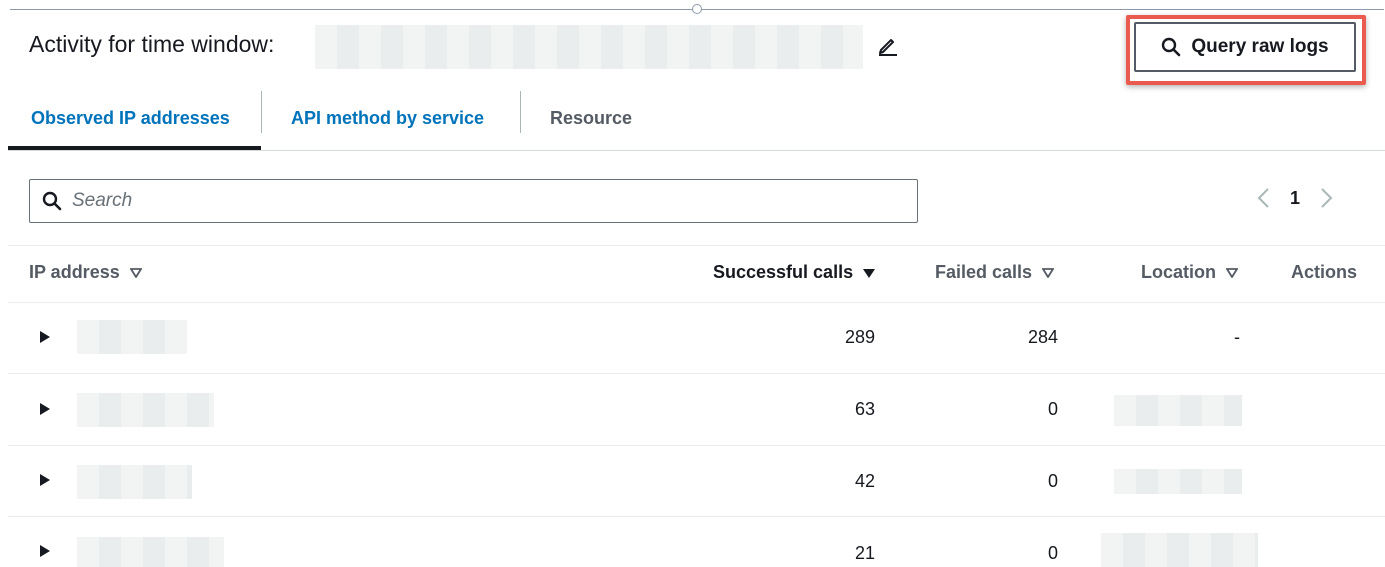  I want to click on sort-descending-icon, so click(869, 273).